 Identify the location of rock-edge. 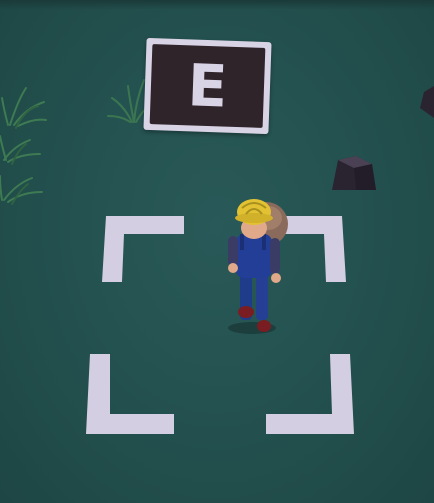
(427, 102).